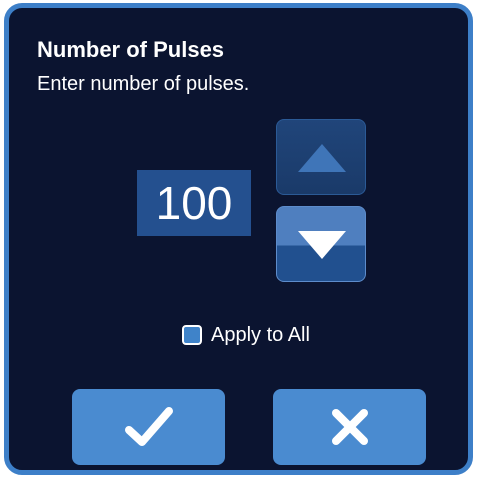  What do you see at coordinates (260, 335) in the screenshot?
I see `apply-to-all-label: Apply to All` at bounding box center [260, 335].